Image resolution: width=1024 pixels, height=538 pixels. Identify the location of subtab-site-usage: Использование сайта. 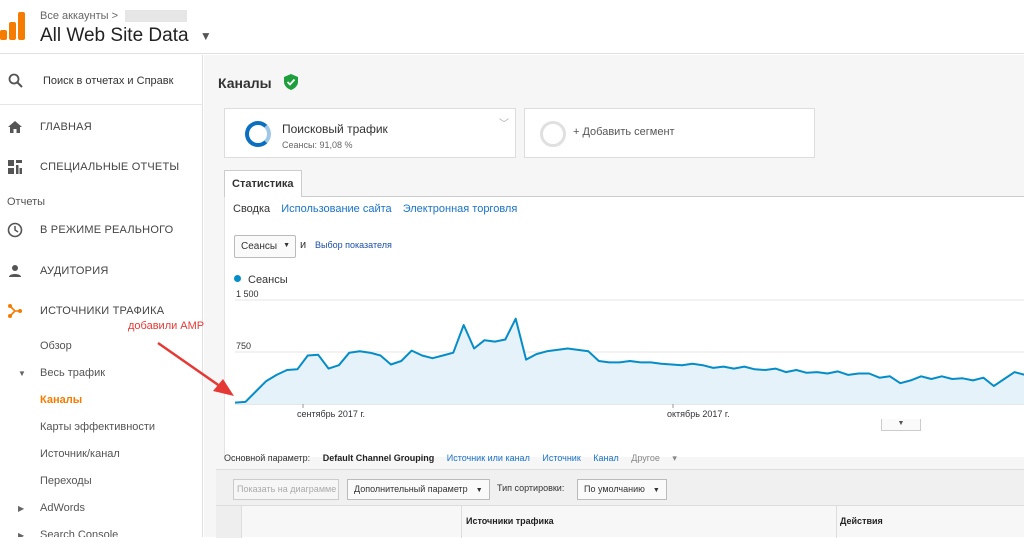
(336, 209).